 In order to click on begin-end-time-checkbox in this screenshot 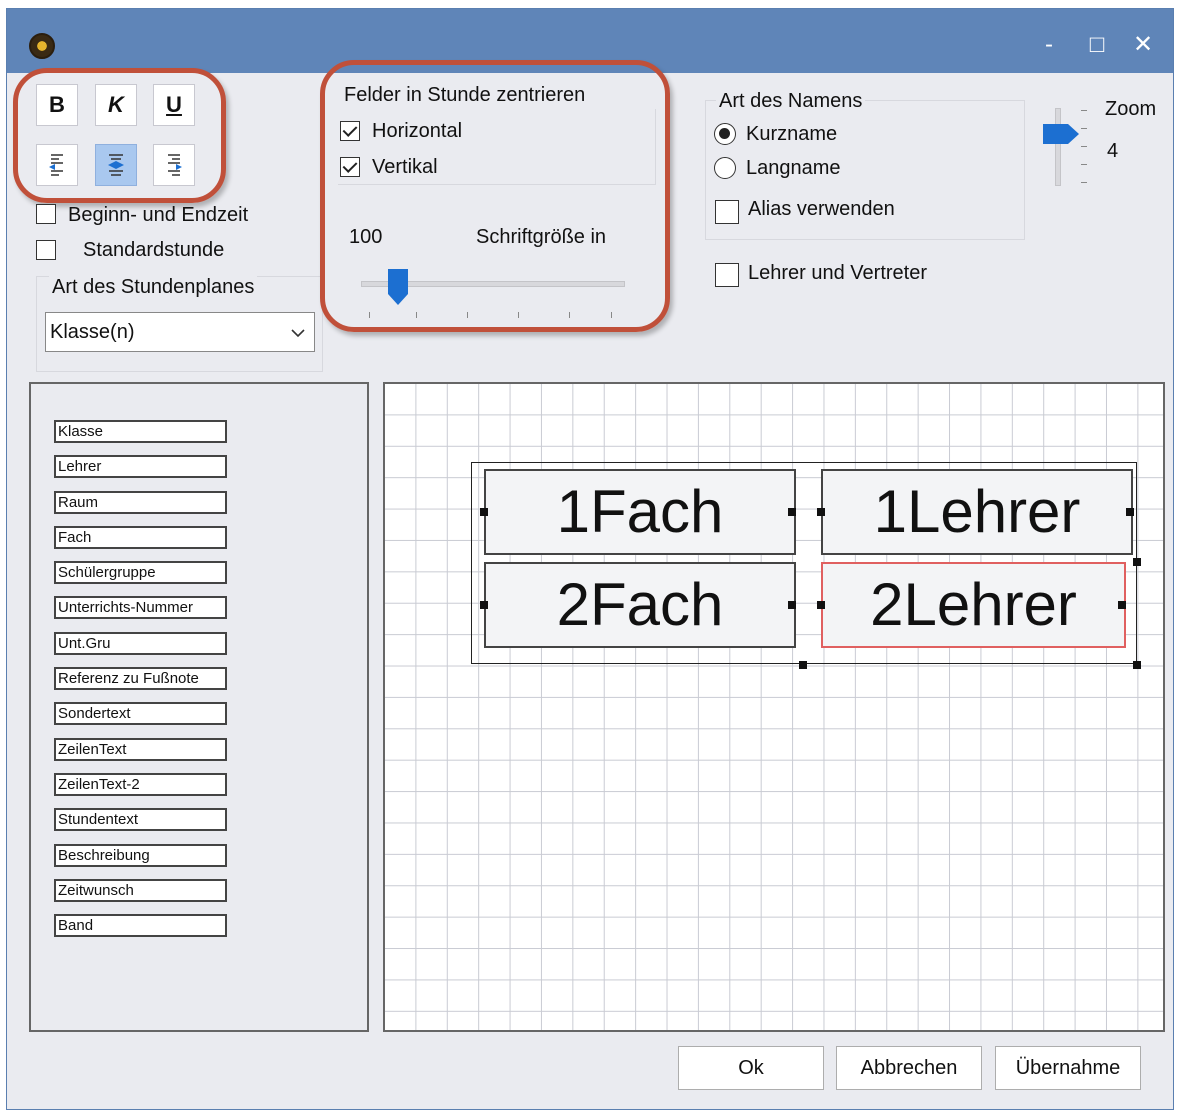, I will do `click(46, 214)`.